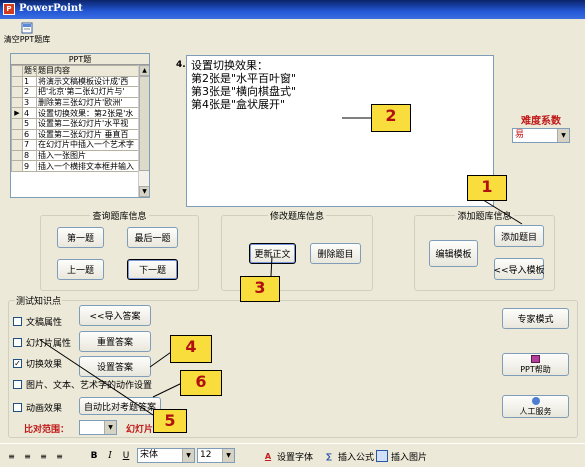  What do you see at coordinates (13, 456) in the screenshot?
I see `align-left-button: ≡` at bounding box center [13, 456].